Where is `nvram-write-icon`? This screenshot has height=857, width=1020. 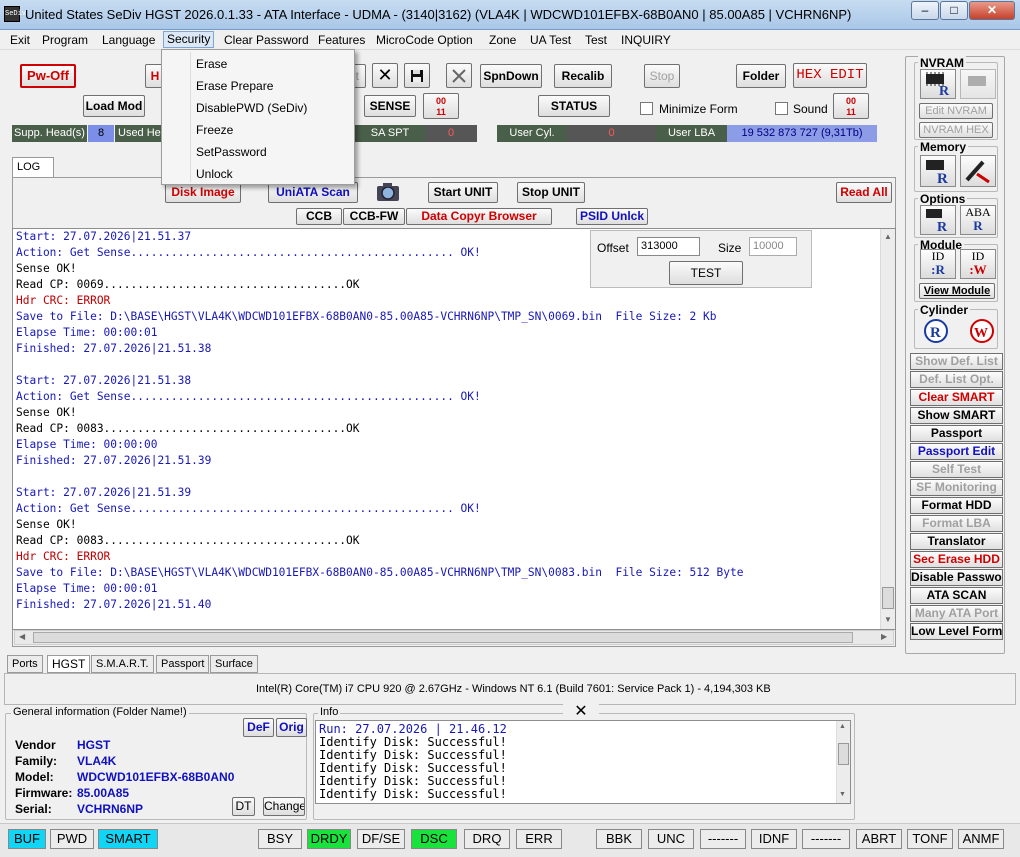
nvram-write-icon is located at coordinates (978, 84).